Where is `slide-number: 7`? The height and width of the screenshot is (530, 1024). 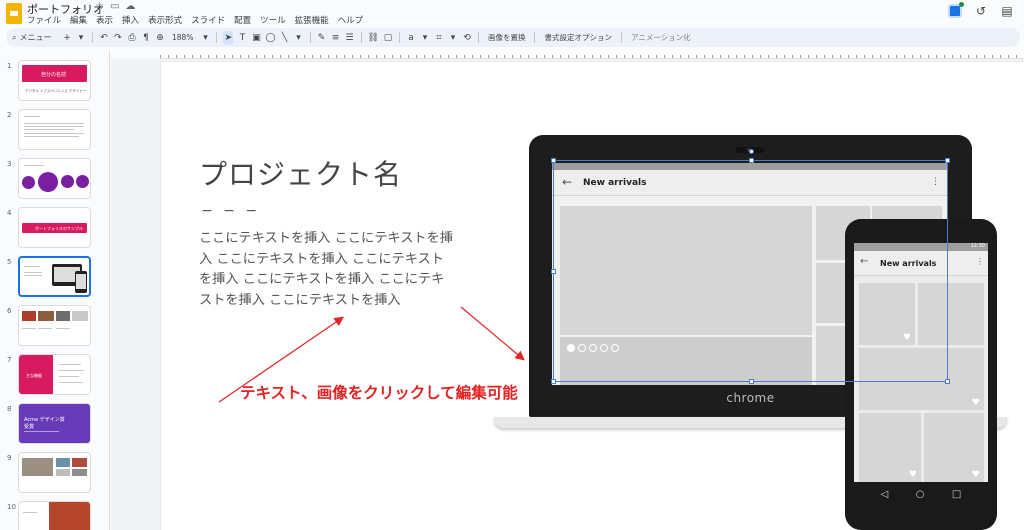 slide-number: 7 is located at coordinates (9, 360).